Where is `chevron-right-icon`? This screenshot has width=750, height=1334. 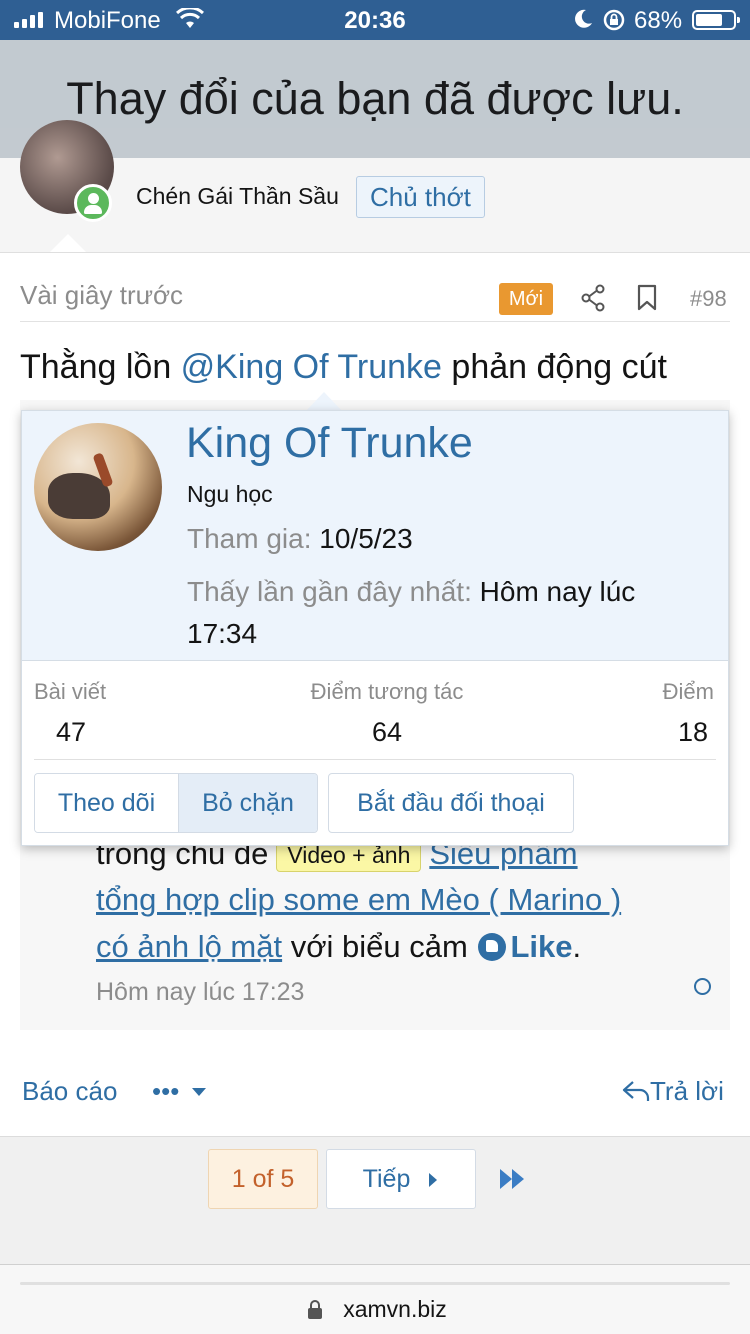
chevron-right-icon is located at coordinates (433, 1180).